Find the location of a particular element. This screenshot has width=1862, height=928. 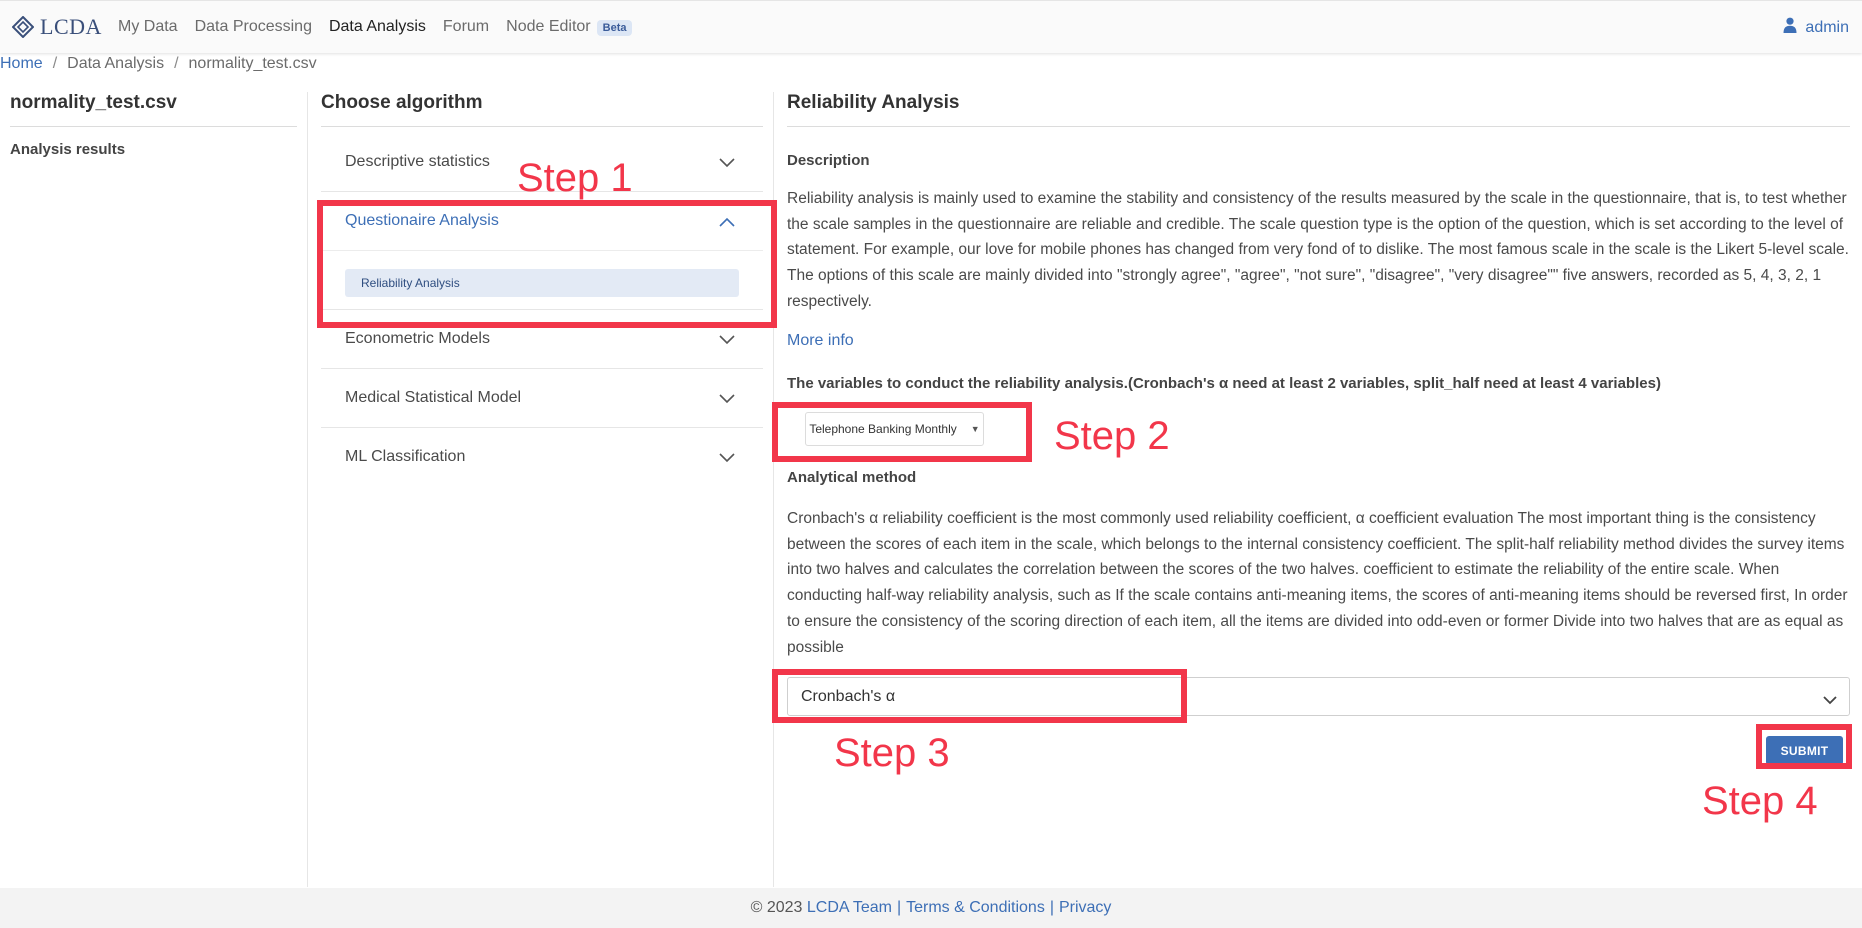

nav-forum: Forum is located at coordinates (466, 27).